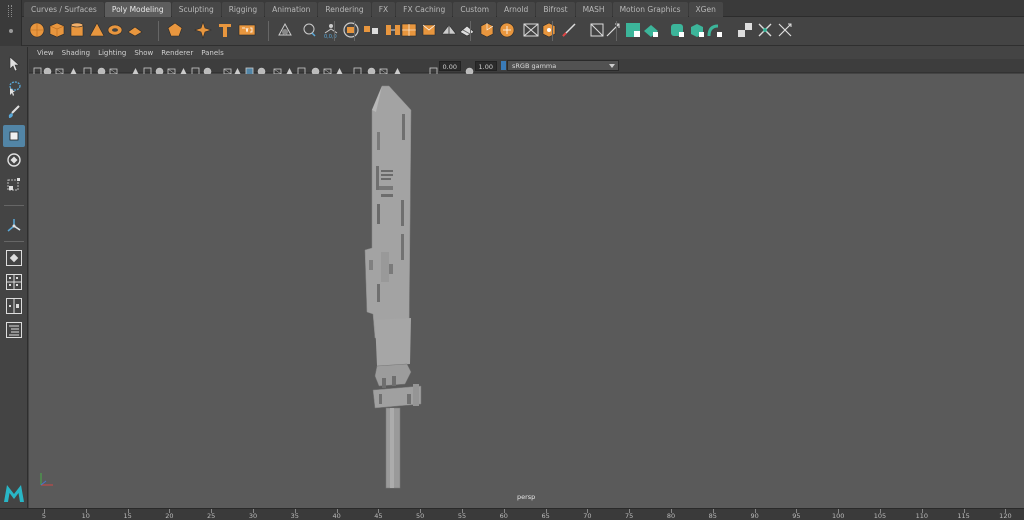 The height and width of the screenshot is (520, 1024). What do you see at coordinates (467, 30) in the screenshot?
I see `quadrangulate-icon` at bounding box center [467, 30].